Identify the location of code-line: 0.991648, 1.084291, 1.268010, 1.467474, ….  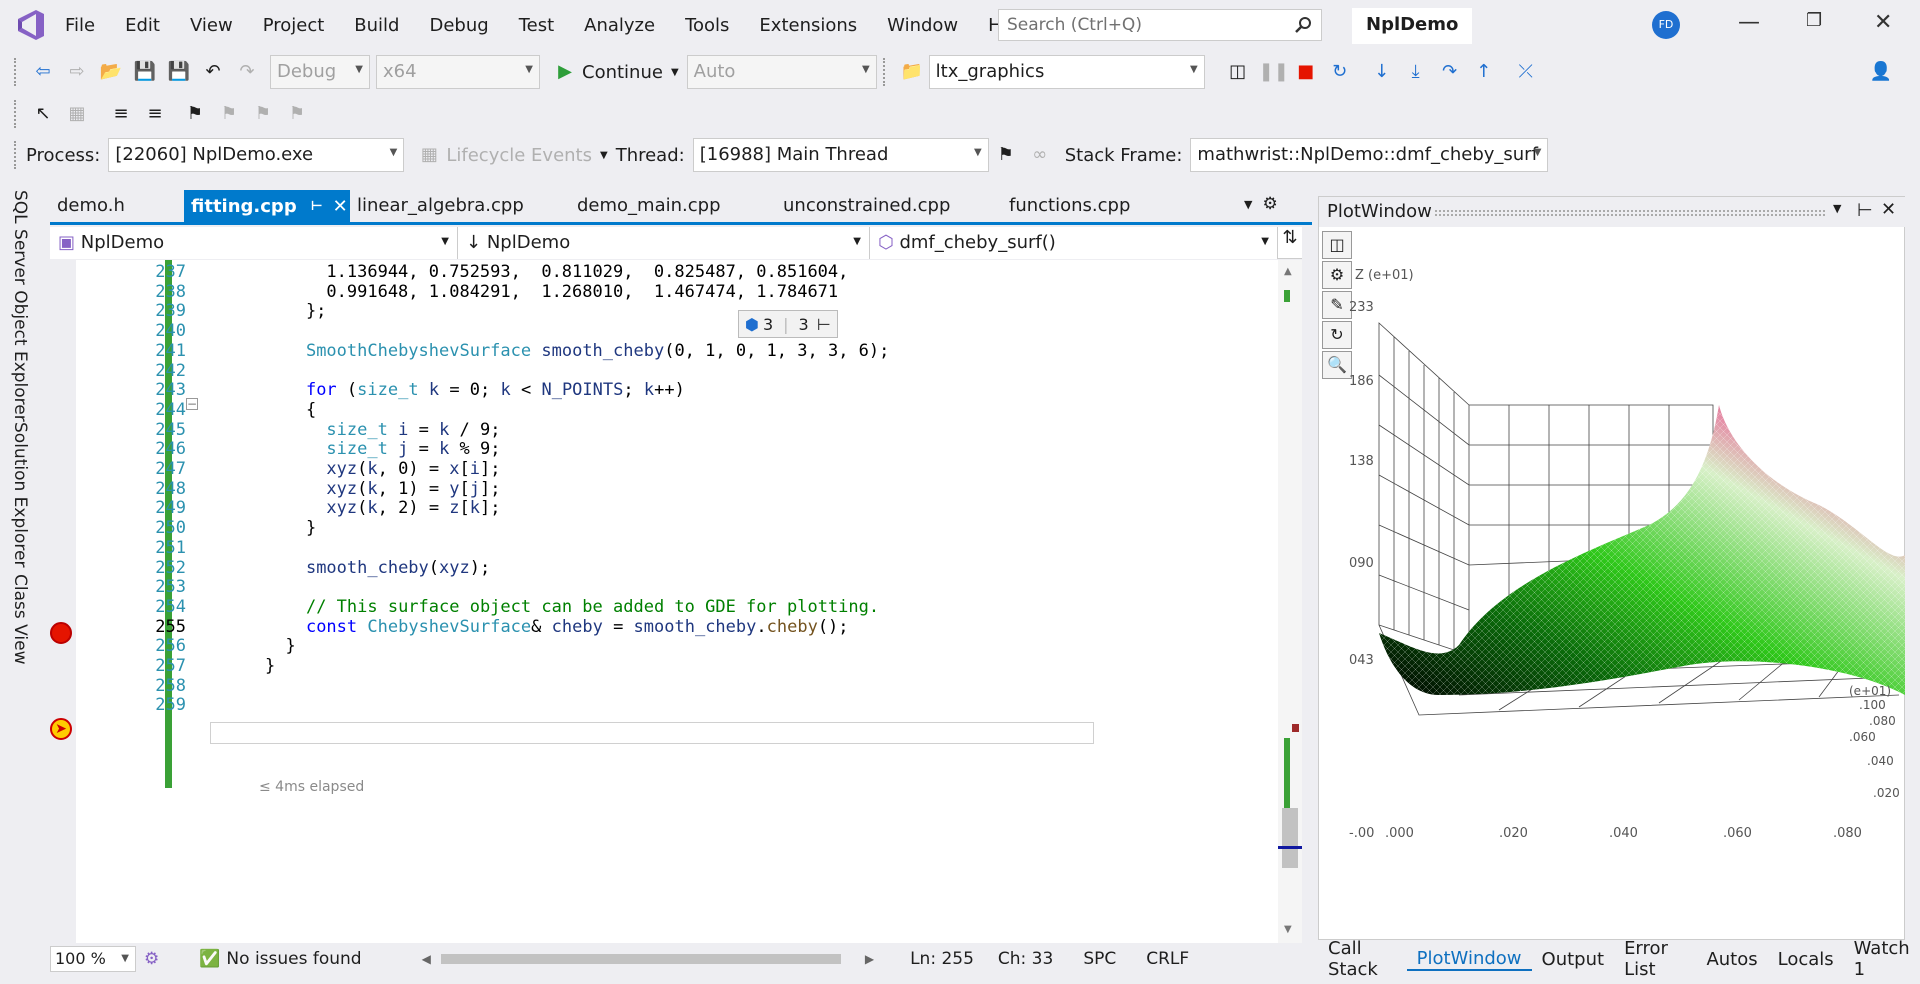
(551, 292).